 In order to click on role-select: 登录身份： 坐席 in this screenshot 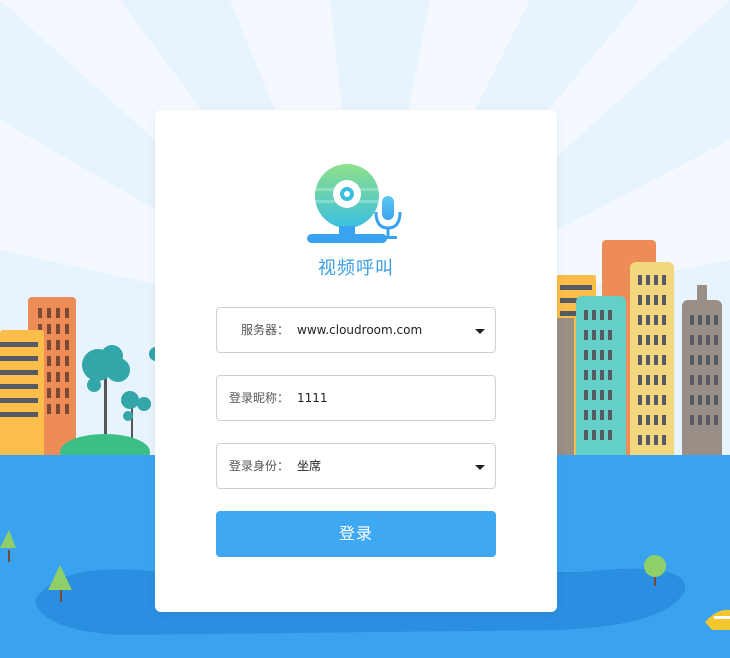, I will do `click(356, 466)`.